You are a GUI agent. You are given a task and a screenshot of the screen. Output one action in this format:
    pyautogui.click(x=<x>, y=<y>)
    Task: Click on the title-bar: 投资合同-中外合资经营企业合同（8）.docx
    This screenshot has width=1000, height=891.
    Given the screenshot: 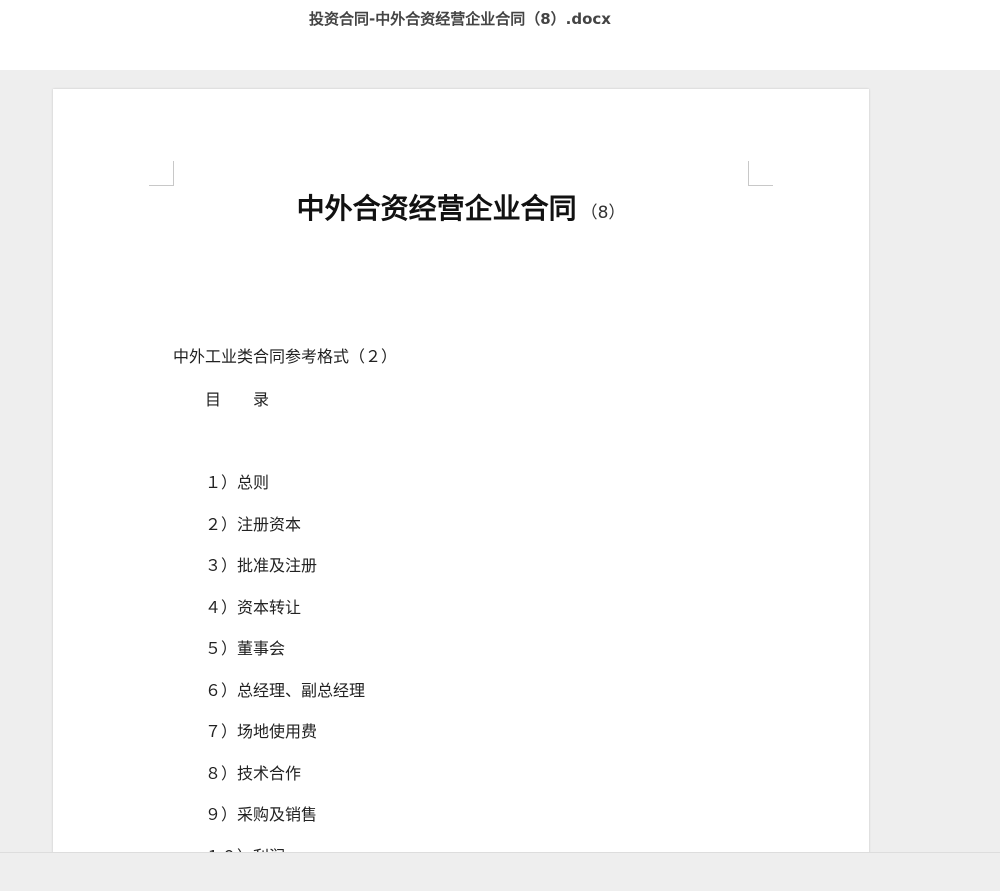 What is the action you would take?
    pyautogui.click(x=500, y=35)
    